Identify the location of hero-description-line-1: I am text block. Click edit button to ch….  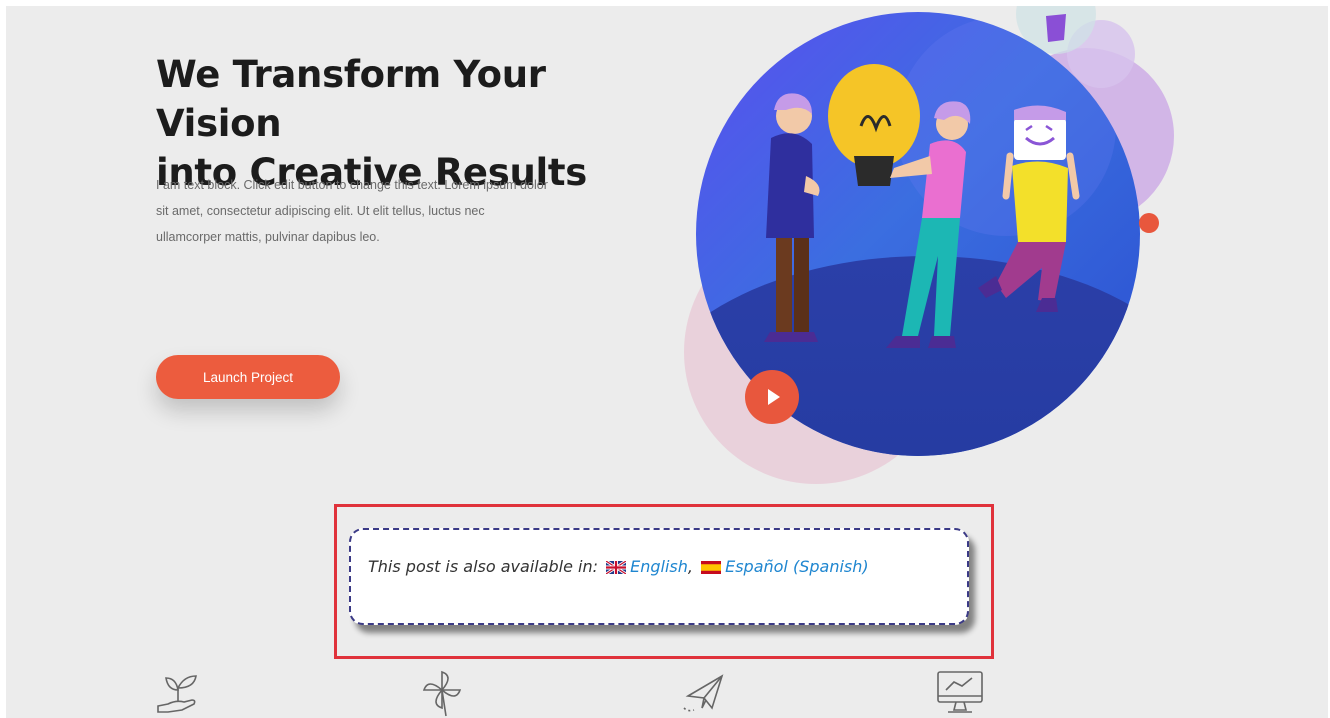
(352, 185).